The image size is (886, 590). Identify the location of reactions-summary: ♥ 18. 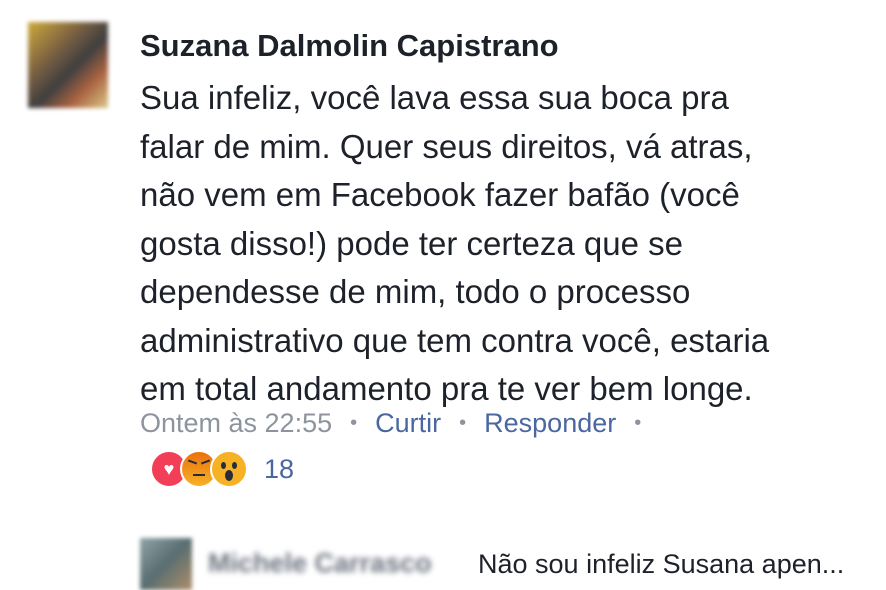
(222, 469).